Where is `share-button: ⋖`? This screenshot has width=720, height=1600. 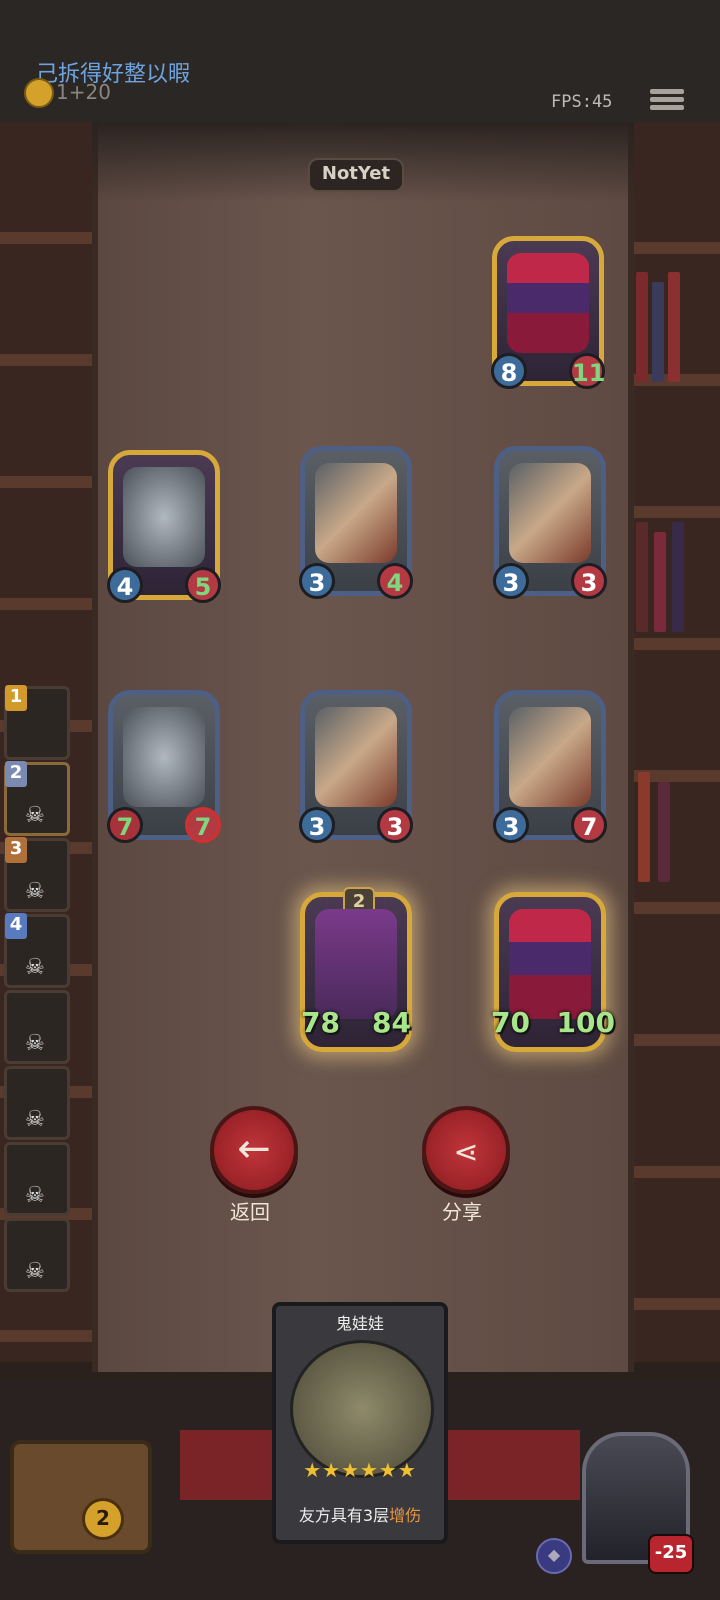 share-button: ⋖ is located at coordinates (466, 1150).